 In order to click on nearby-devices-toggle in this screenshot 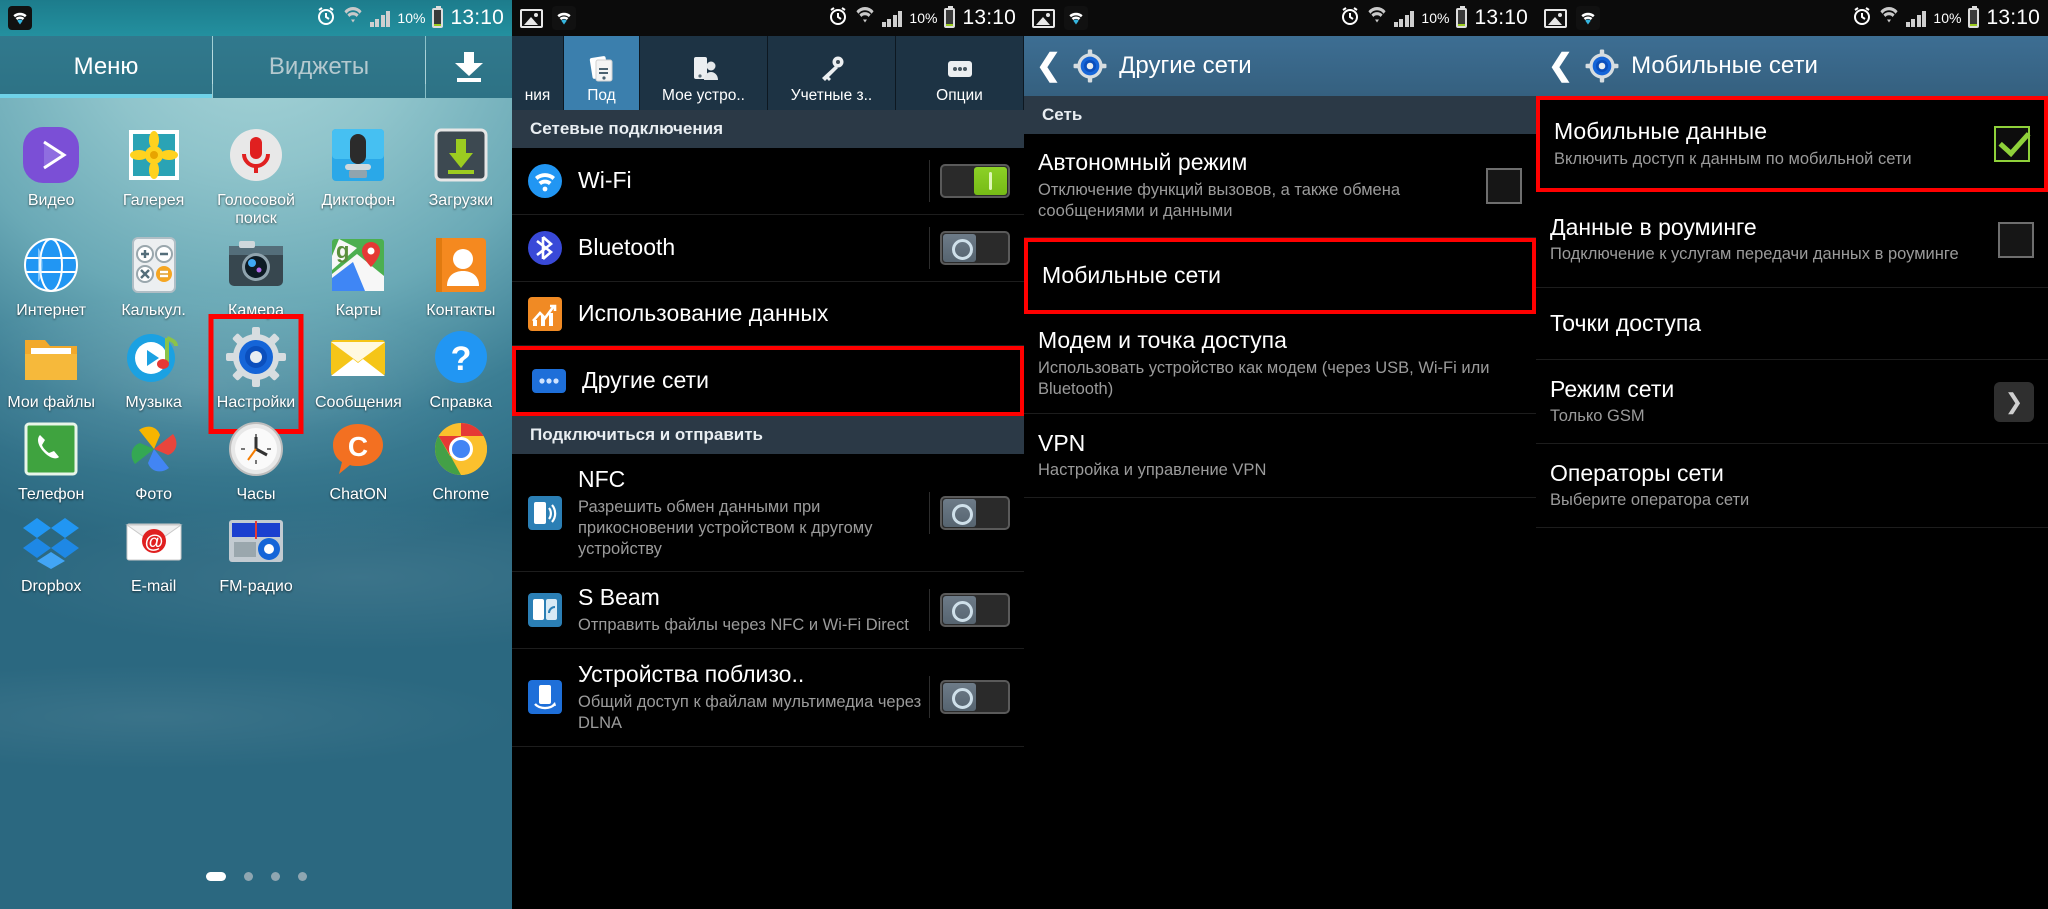, I will do `click(975, 697)`.